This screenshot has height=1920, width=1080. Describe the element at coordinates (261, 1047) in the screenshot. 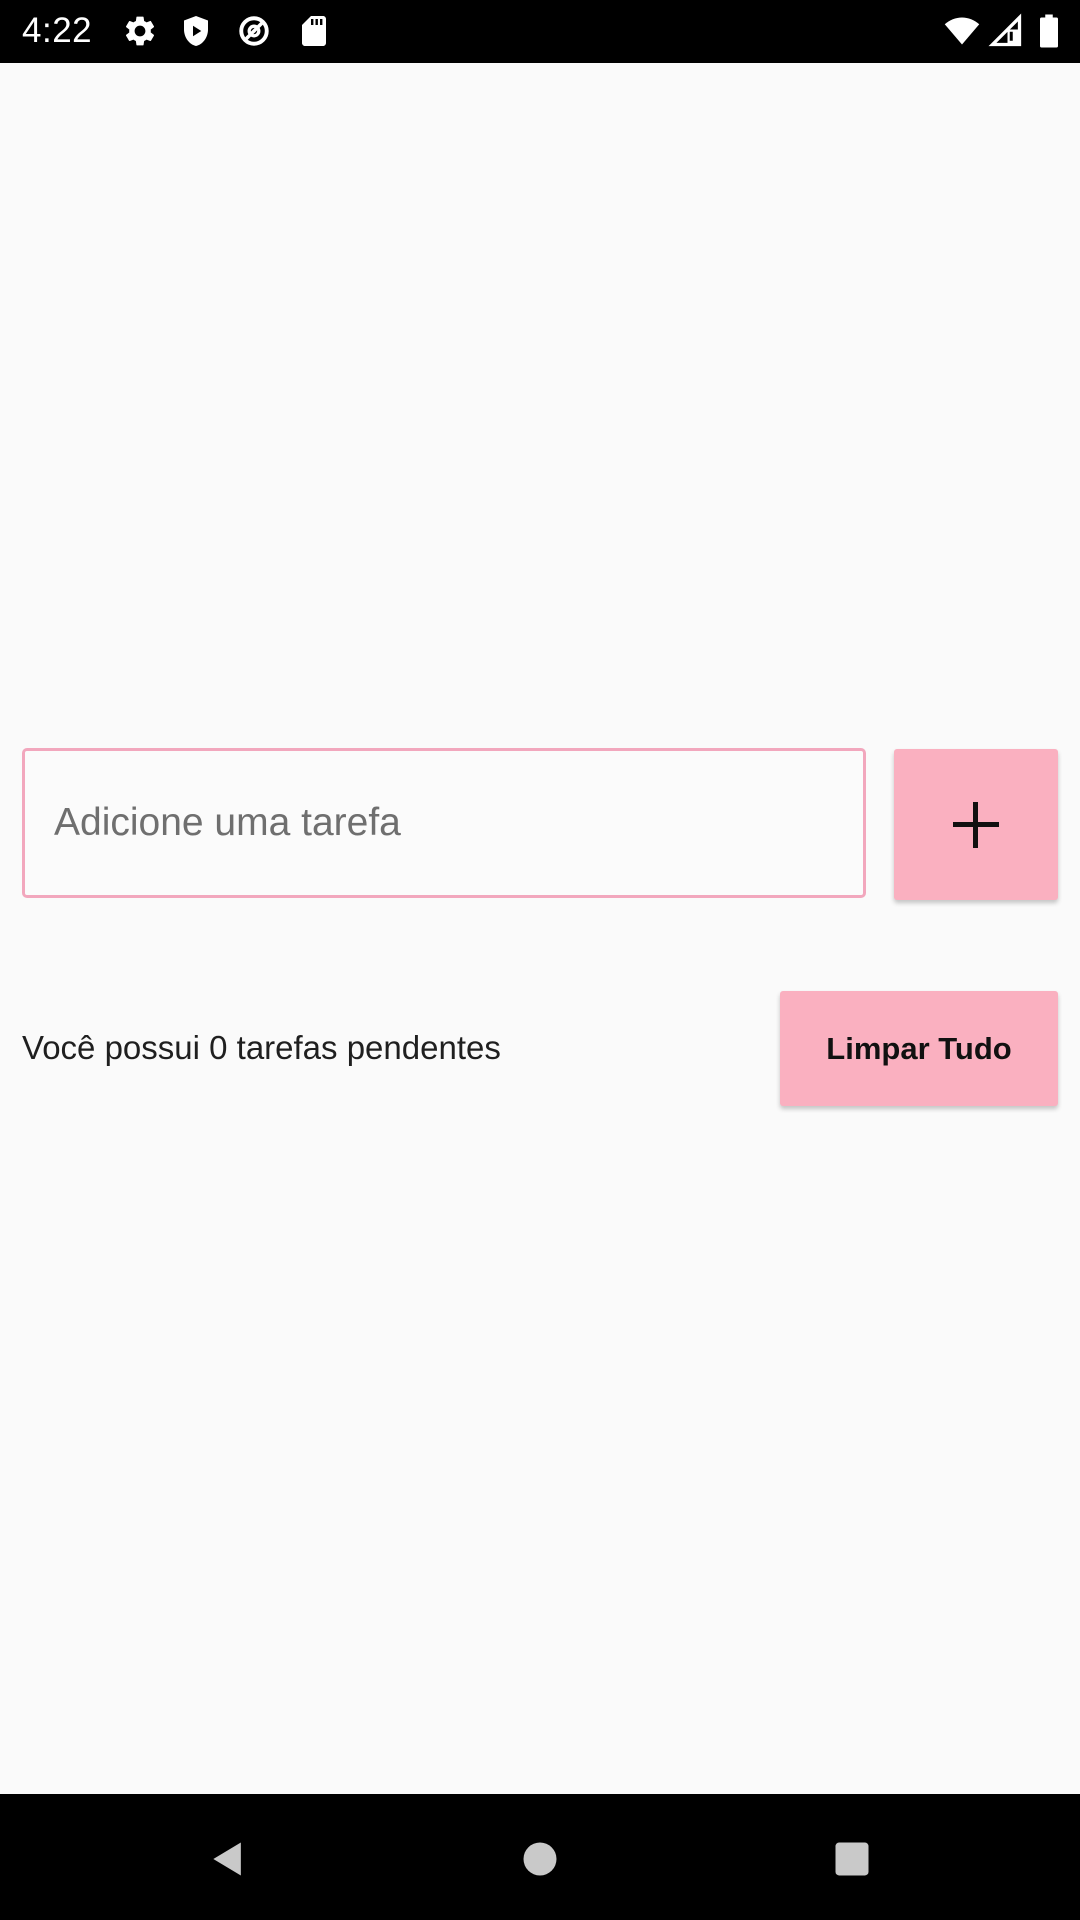

I see `pending-tasks-text: Você possui 0 tarefas pendentes` at that location.